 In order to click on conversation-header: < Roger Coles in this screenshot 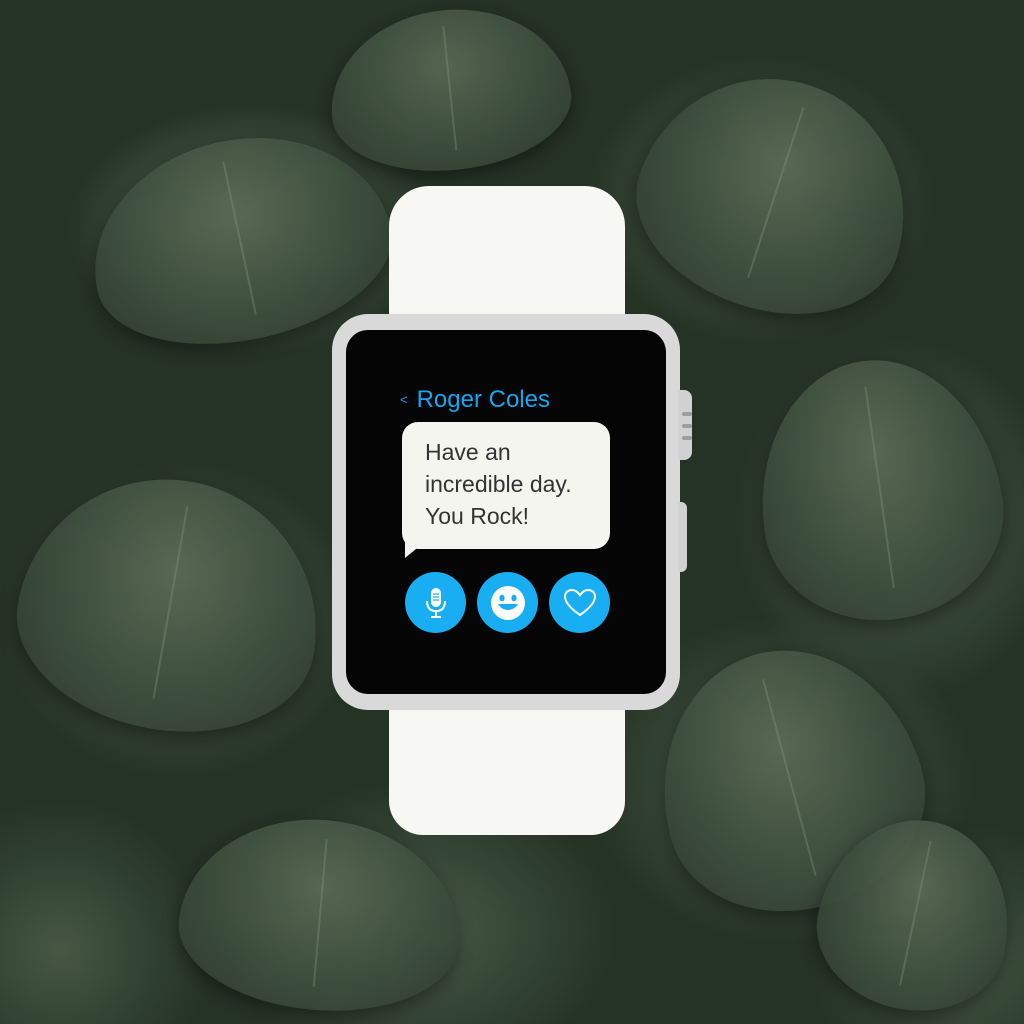, I will do `click(475, 400)`.